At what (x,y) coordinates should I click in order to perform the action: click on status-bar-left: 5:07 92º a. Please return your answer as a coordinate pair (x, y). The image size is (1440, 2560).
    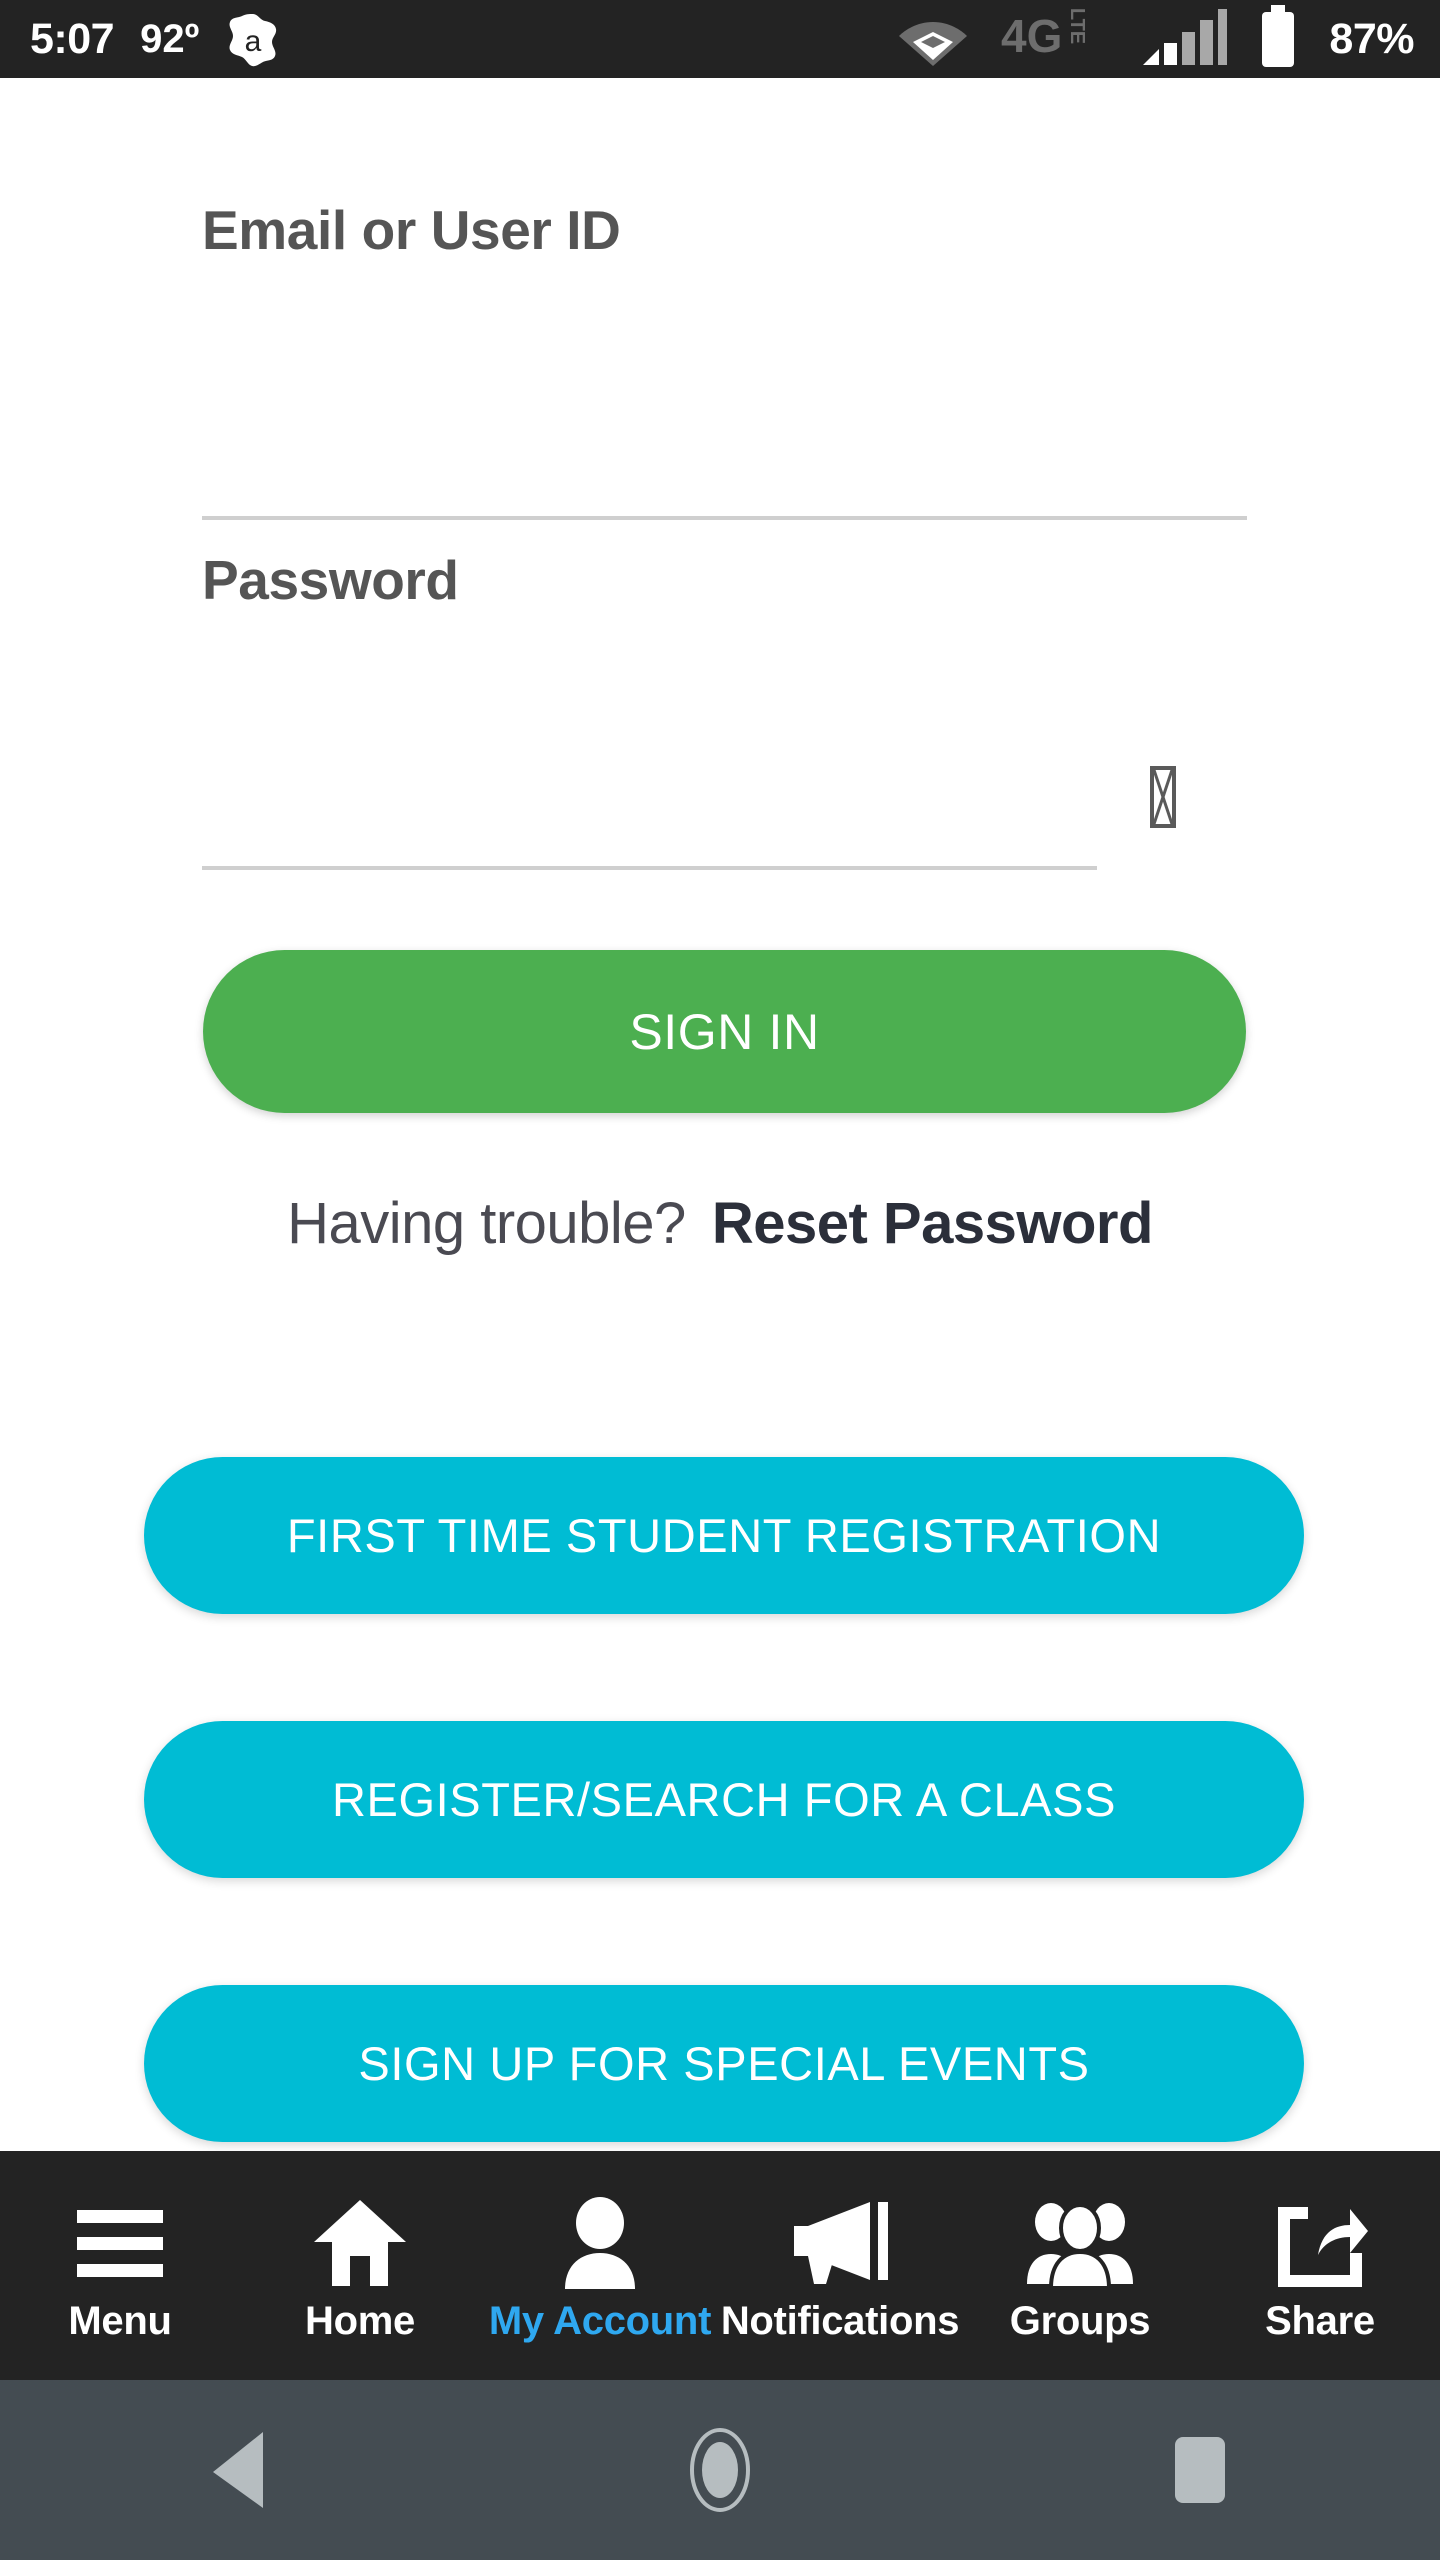
    Looking at the image, I should click on (155, 39).